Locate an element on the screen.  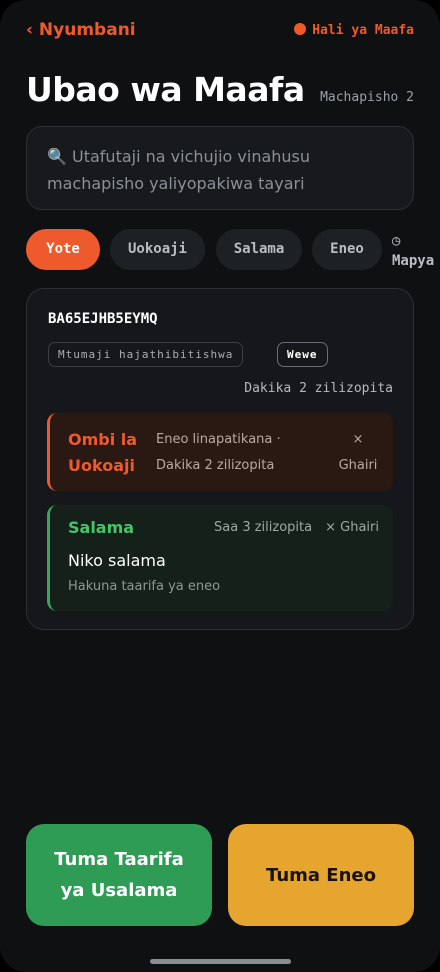
sort-newest-button: ◷ Mapya is located at coordinates (414, 251).